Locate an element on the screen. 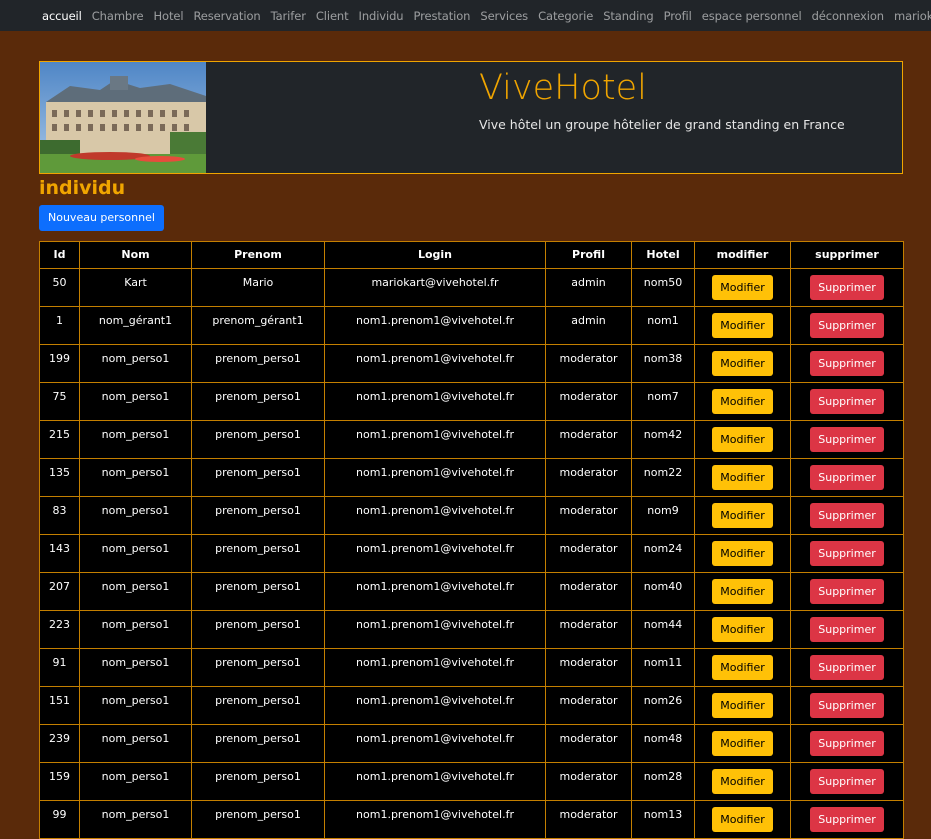  nav-link-5: Client is located at coordinates (332, 16).